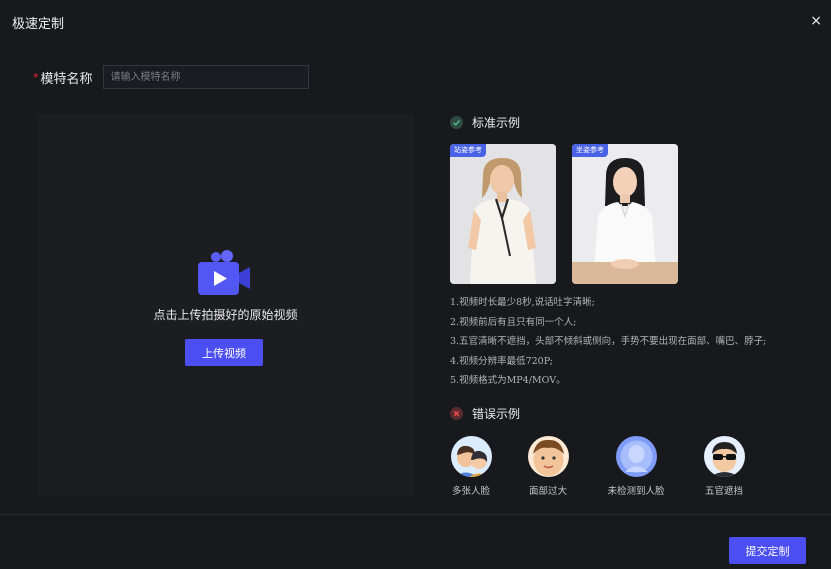 The height and width of the screenshot is (569, 831). I want to click on sitting-sample-image: 坐姿参考, so click(625, 214).